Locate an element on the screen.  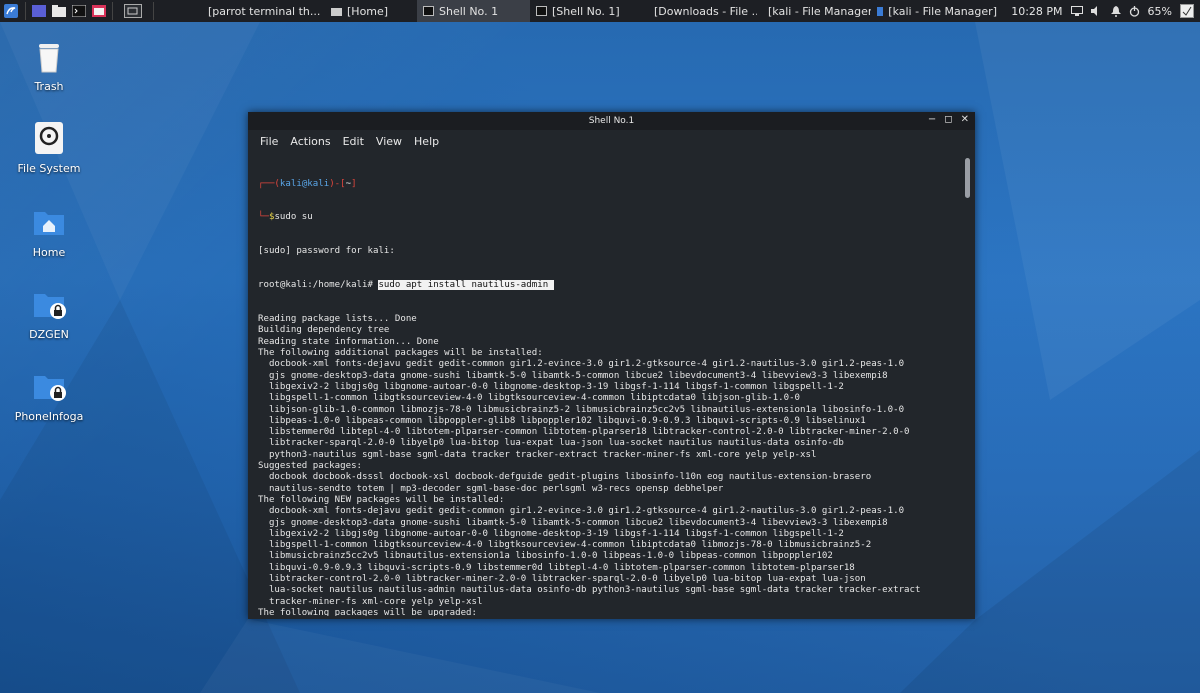
menu-help: Help is located at coordinates (426, 141).